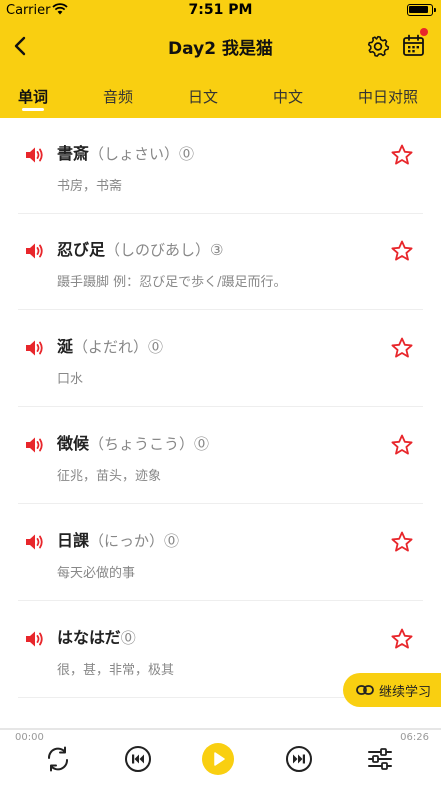 This screenshot has height=789, width=441. Describe the element at coordinates (378, 46) in the screenshot. I see `gear-icon` at that location.